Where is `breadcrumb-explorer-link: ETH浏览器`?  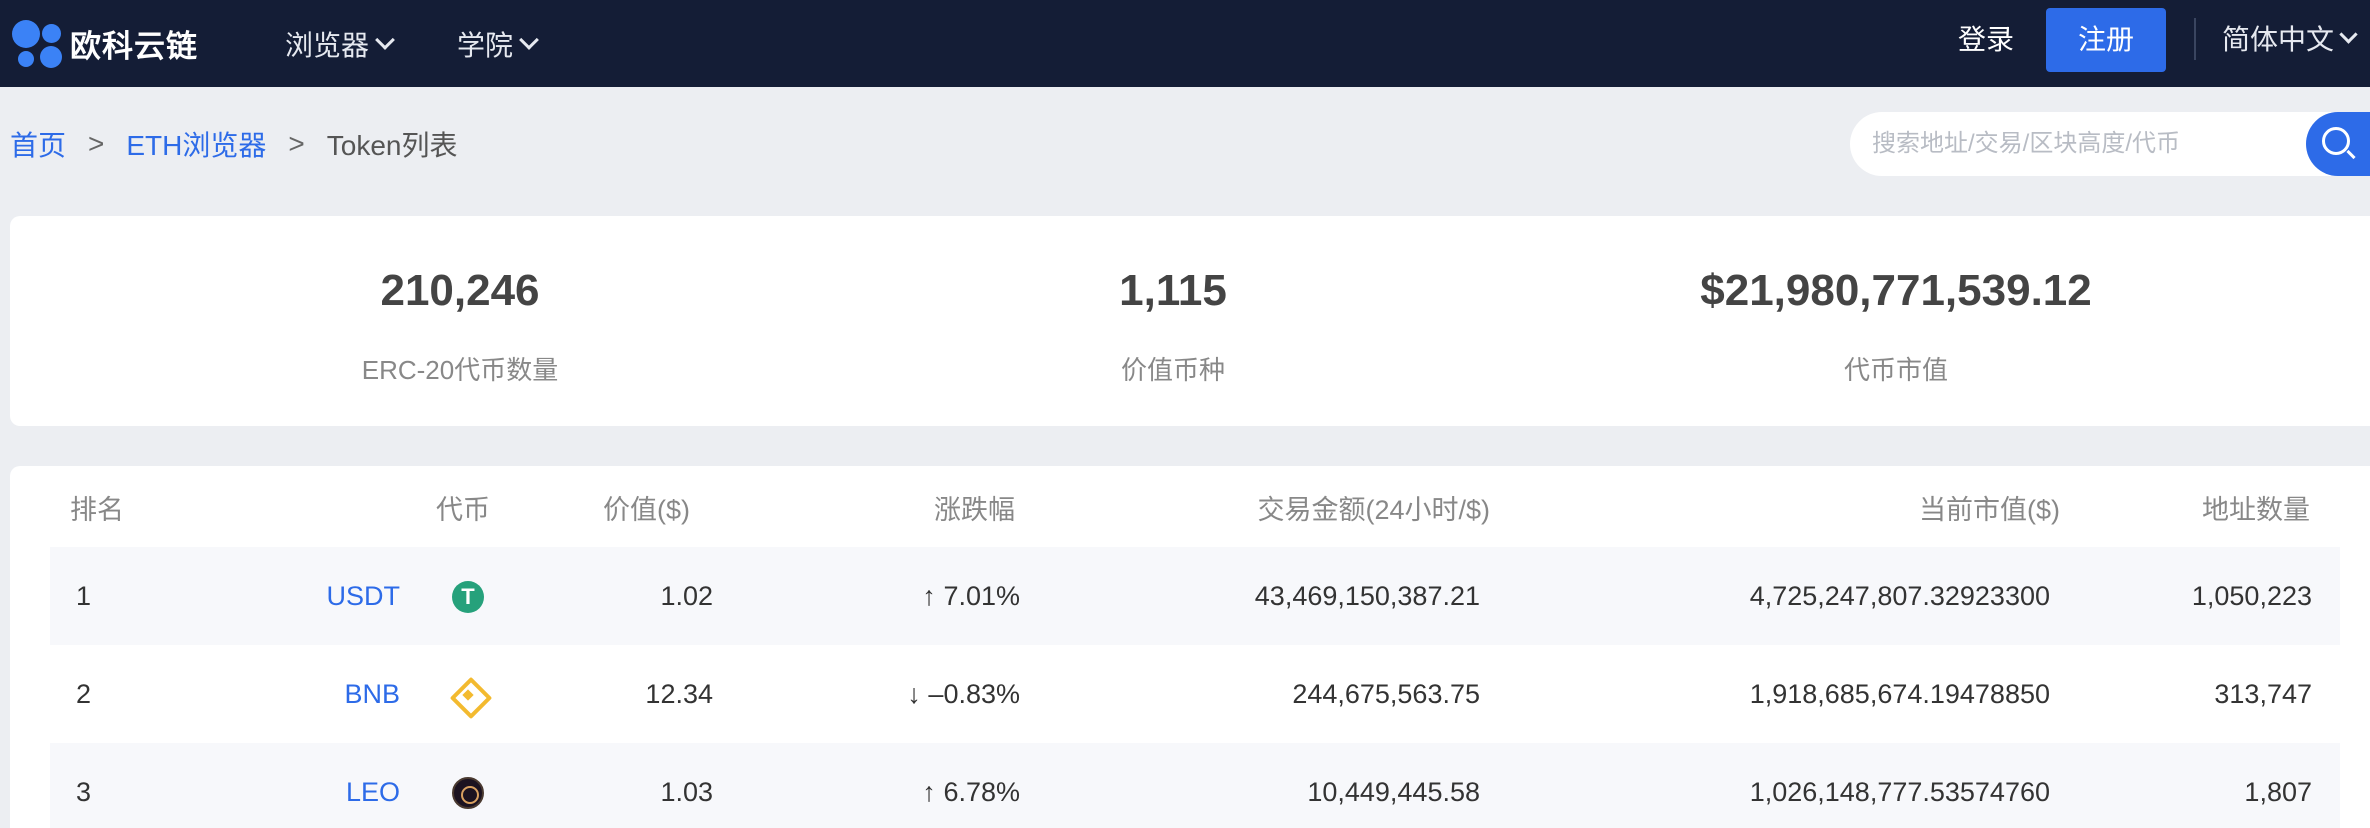 breadcrumb-explorer-link: ETH浏览器 is located at coordinates (196, 144).